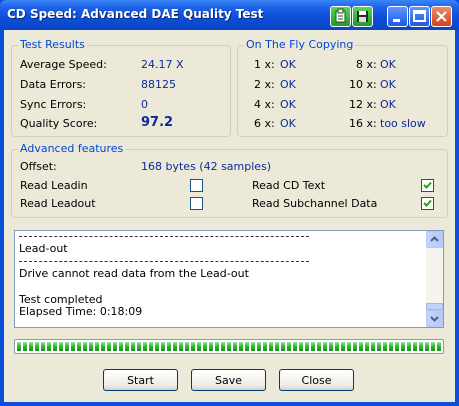  What do you see at coordinates (315, 203) in the screenshot?
I see `read-subchannel-label: Read Subchannel Data` at bounding box center [315, 203].